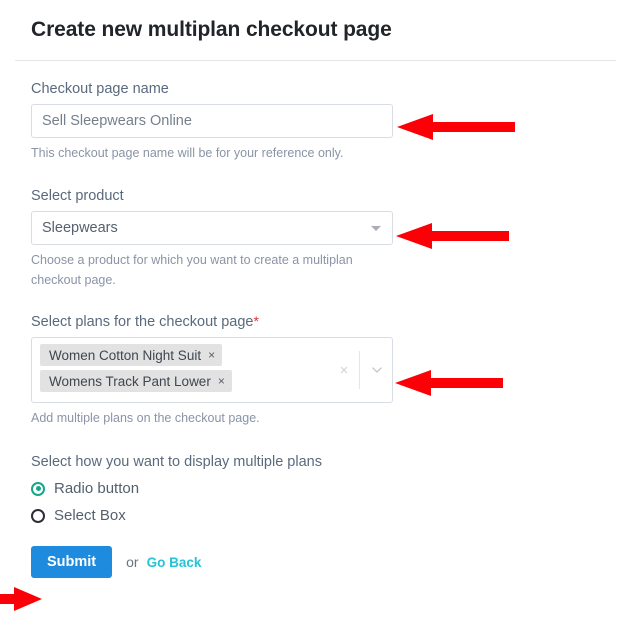 The height and width of the screenshot is (634, 627). I want to click on controls-divider, so click(359, 370).